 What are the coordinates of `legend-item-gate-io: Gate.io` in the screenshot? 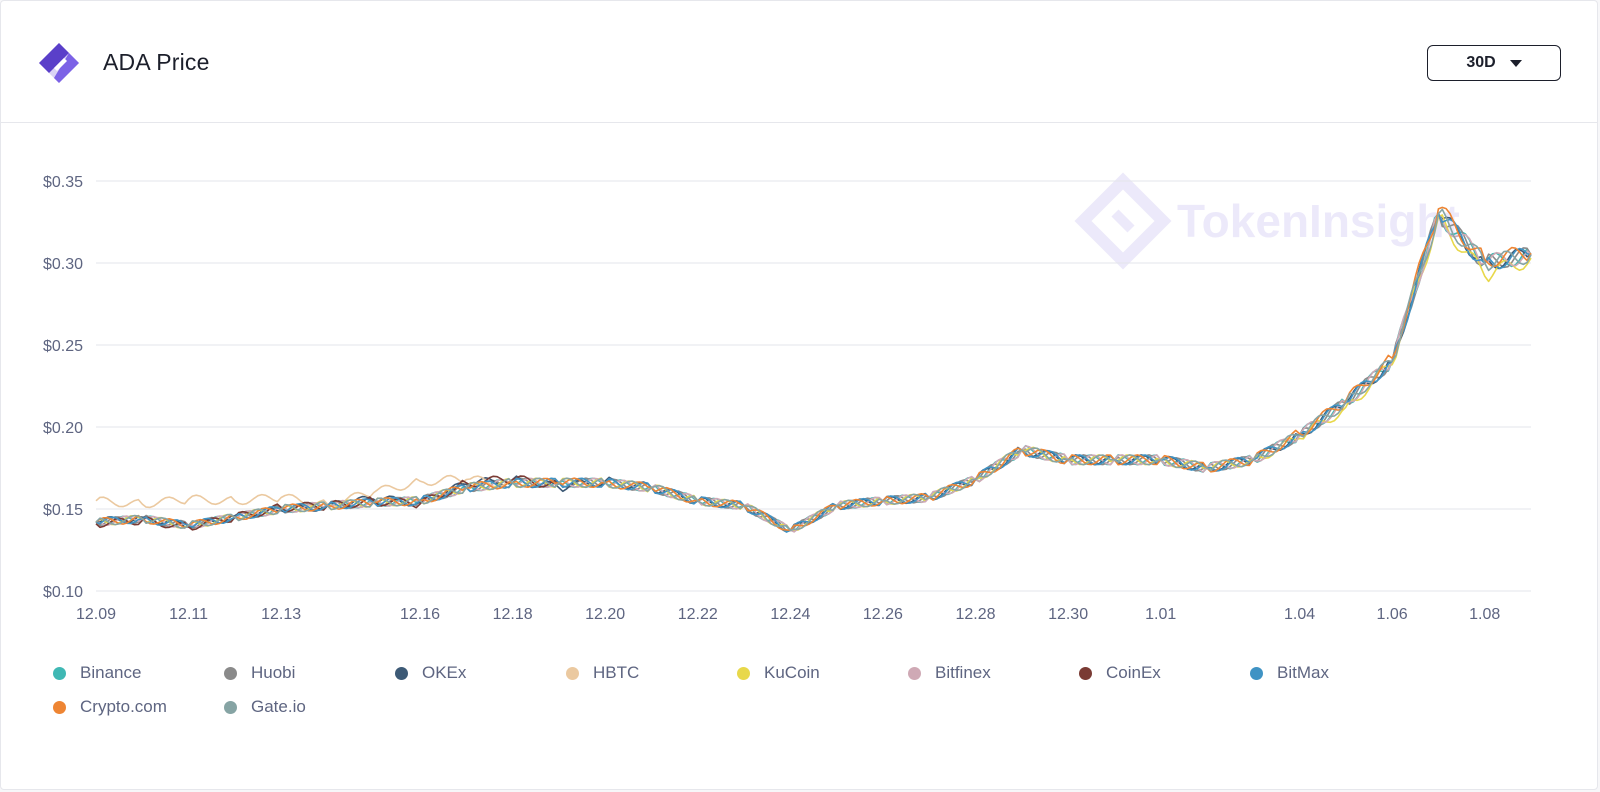 It's located at (309, 707).